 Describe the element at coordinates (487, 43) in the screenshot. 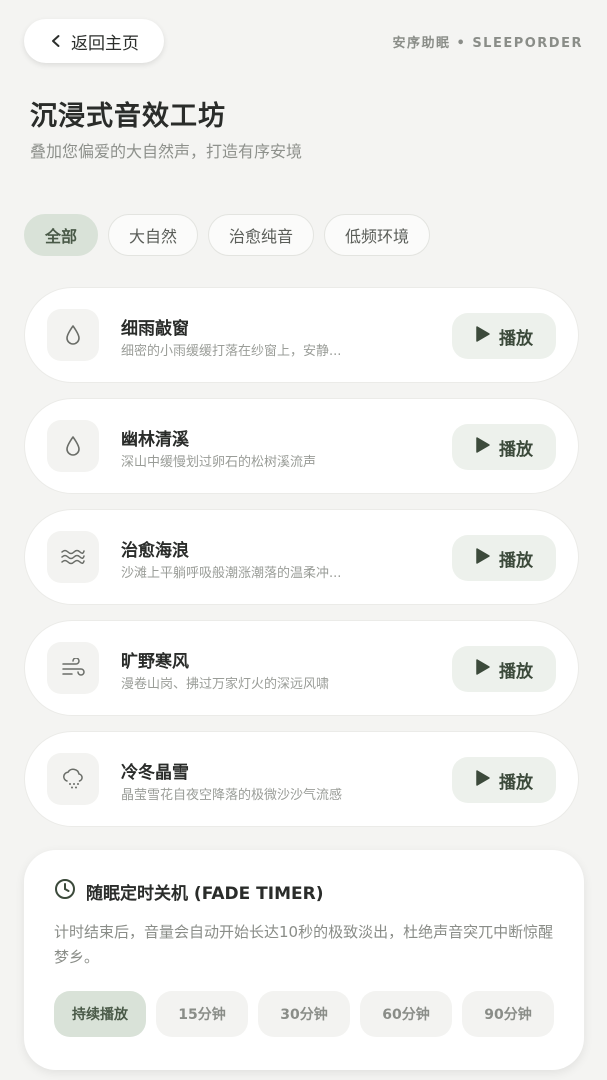

I see `brand-label: 安序助眠 • SLEEPORDER` at that location.